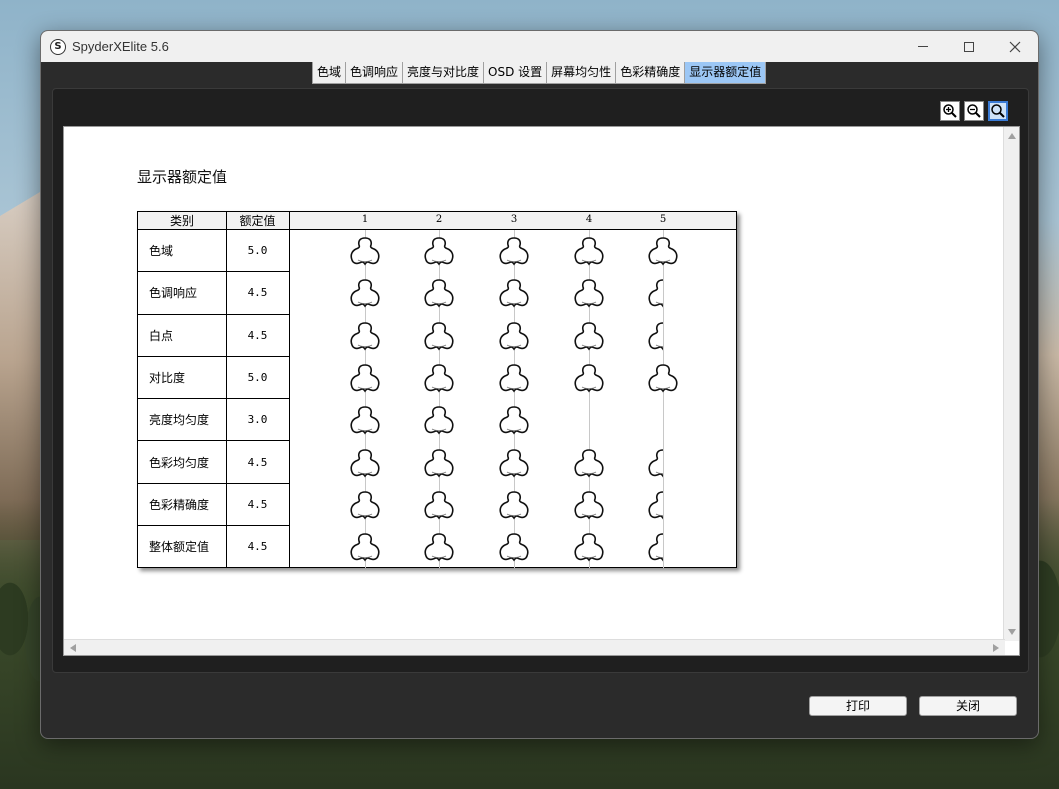  What do you see at coordinates (173, 293) in the screenshot?
I see `row-category-label: 色调响应` at bounding box center [173, 293].